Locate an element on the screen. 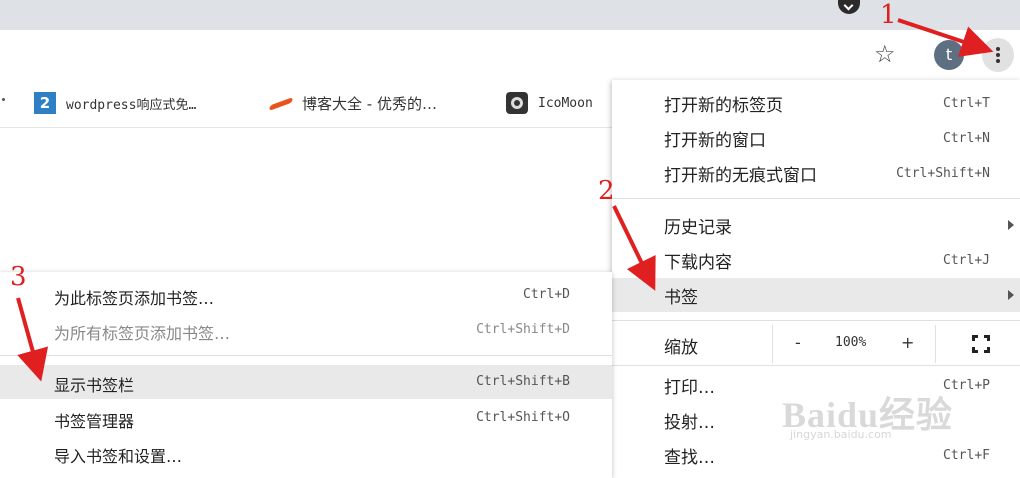 The image size is (1020, 478). annotation-step-3: 3 is located at coordinates (18, 277).